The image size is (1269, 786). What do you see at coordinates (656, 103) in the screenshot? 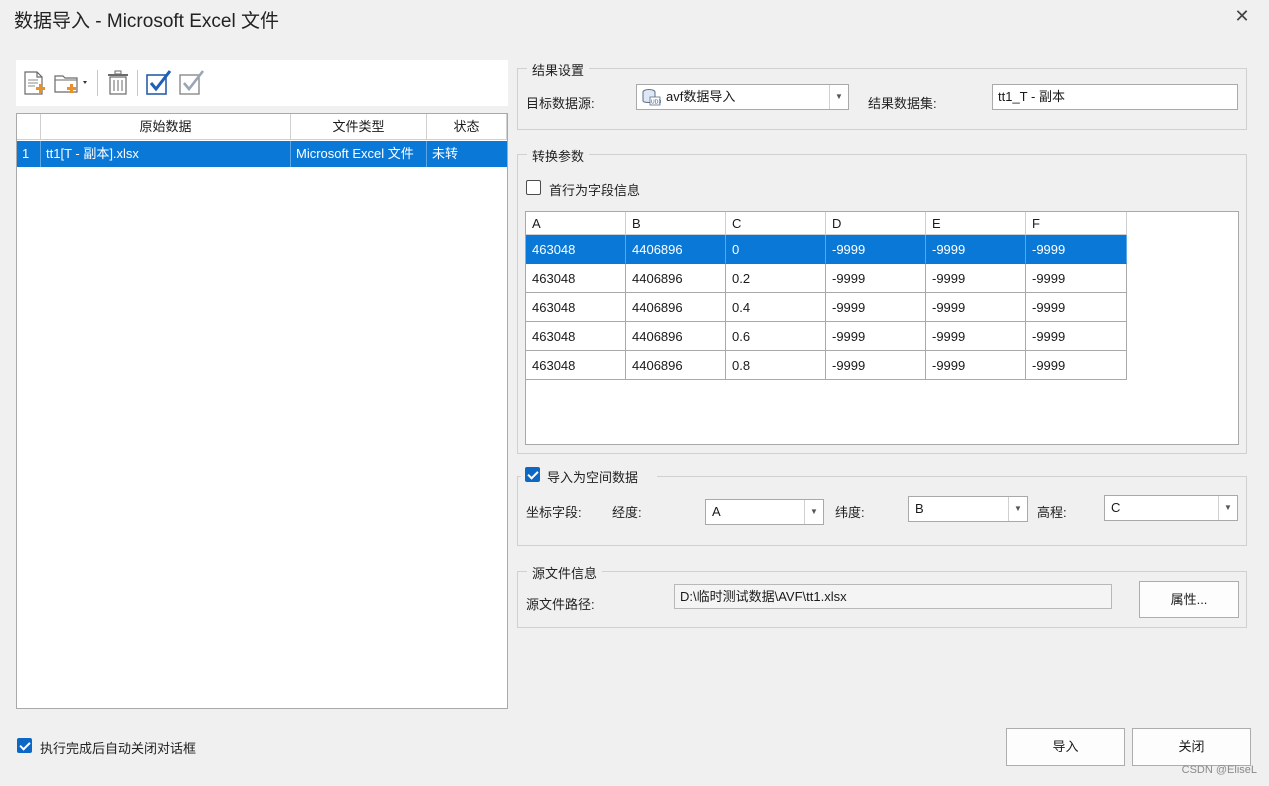
I see `svg-text: UDX` at bounding box center [656, 103].